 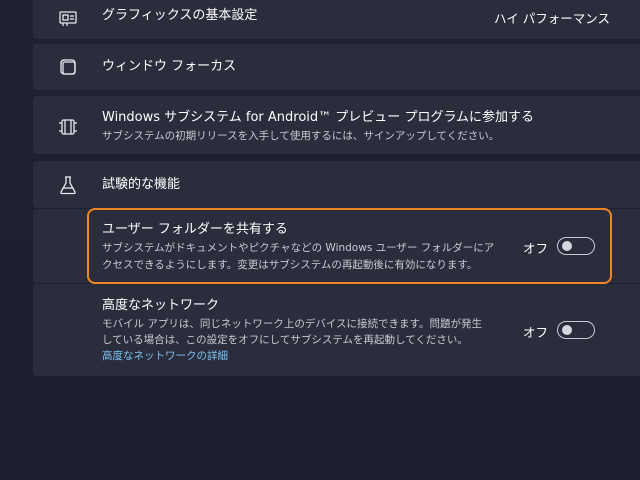 What do you see at coordinates (141, 184) in the screenshot?
I see `experimental-features-title: 試験的な機能` at bounding box center [141, 184].